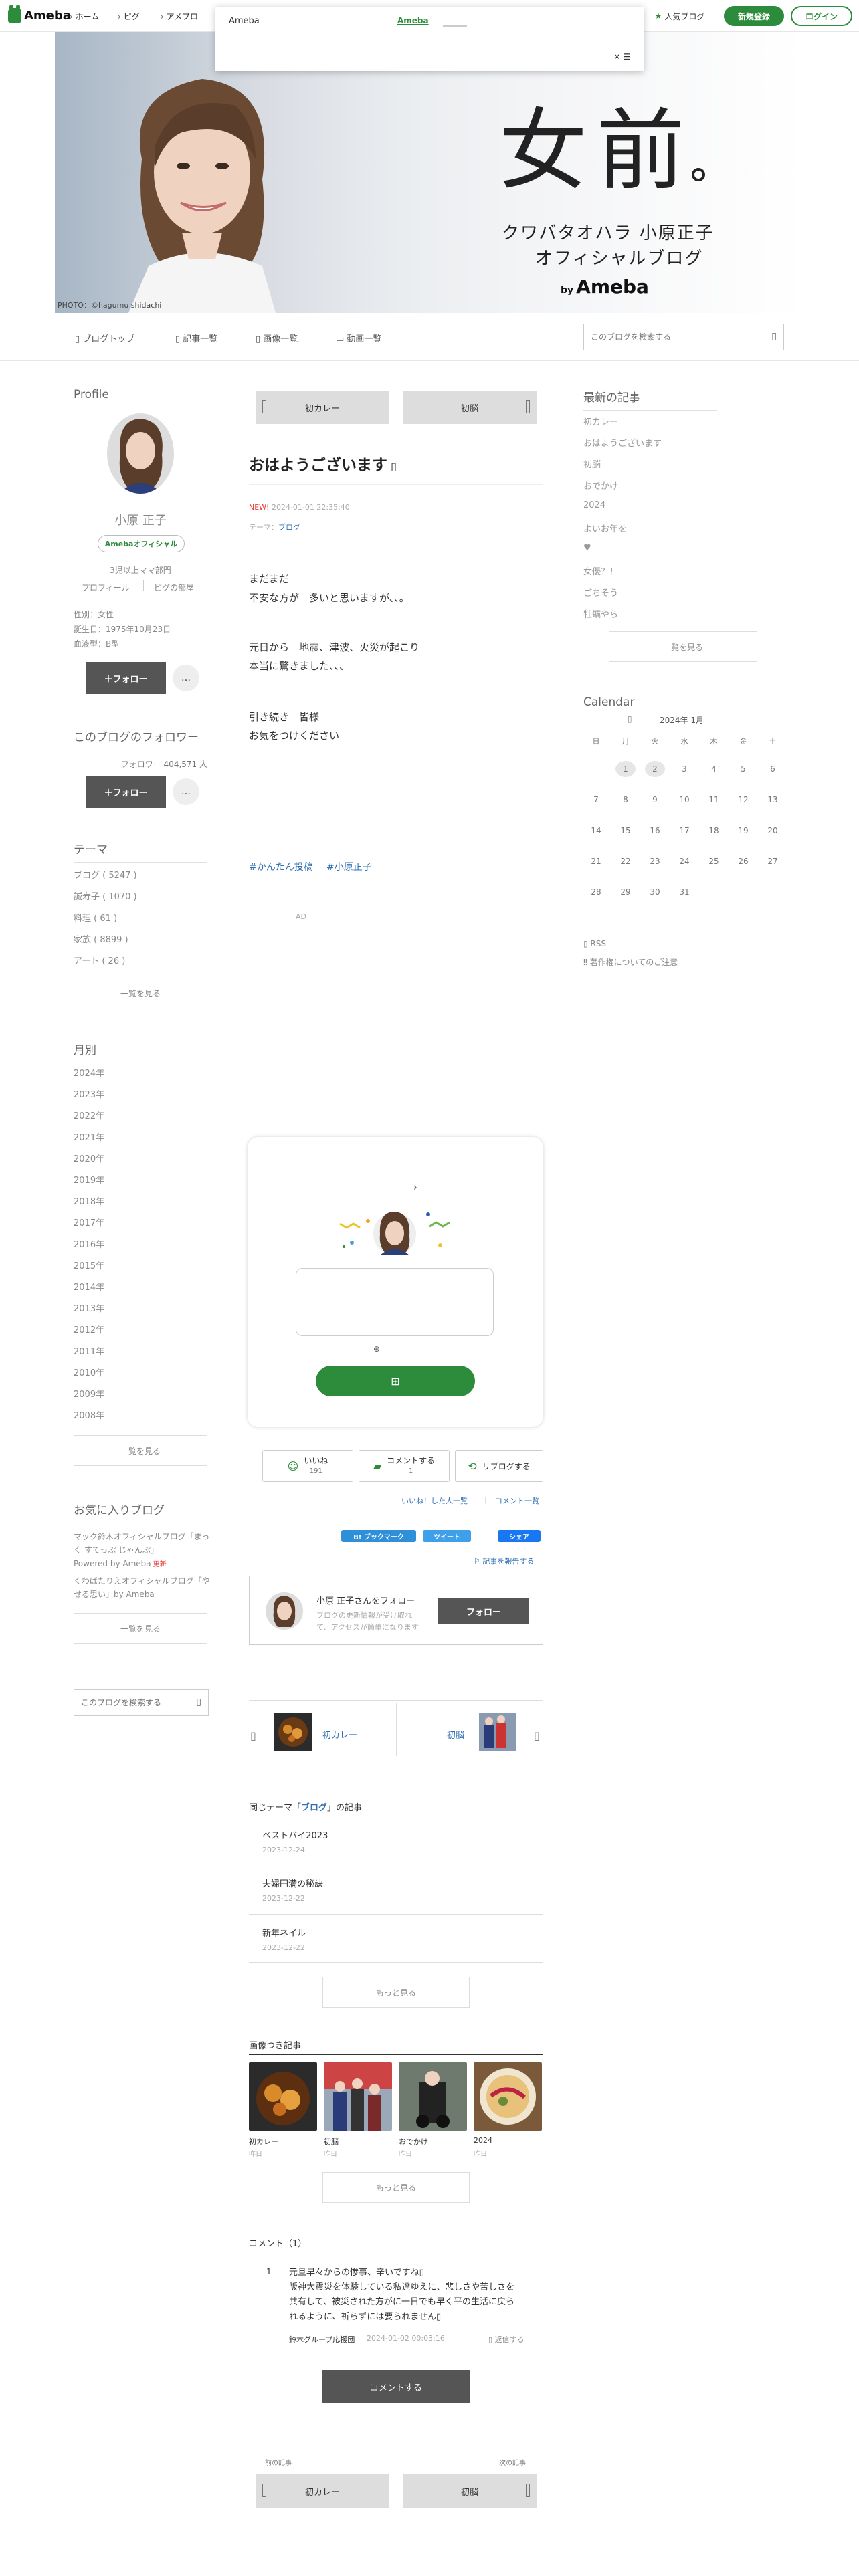  I want to click on related-article-link: ベストバイ2023, so click(295, 1835).